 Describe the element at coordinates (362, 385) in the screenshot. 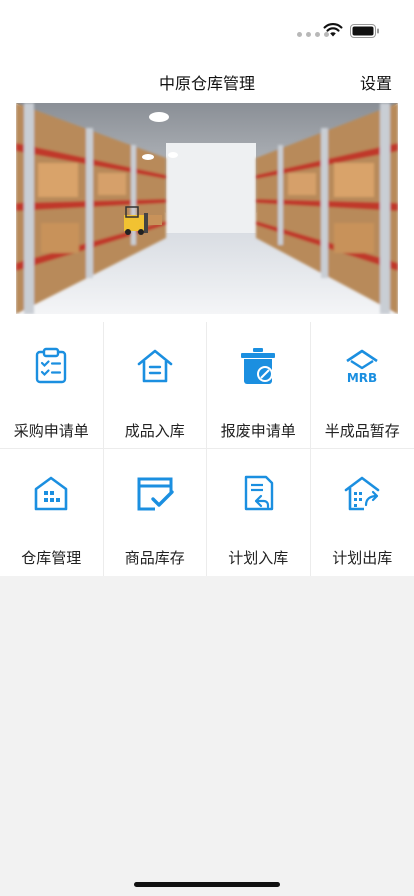

I see `grid-item-semi-finished-staging: MRB 半成品暂存` at that location.